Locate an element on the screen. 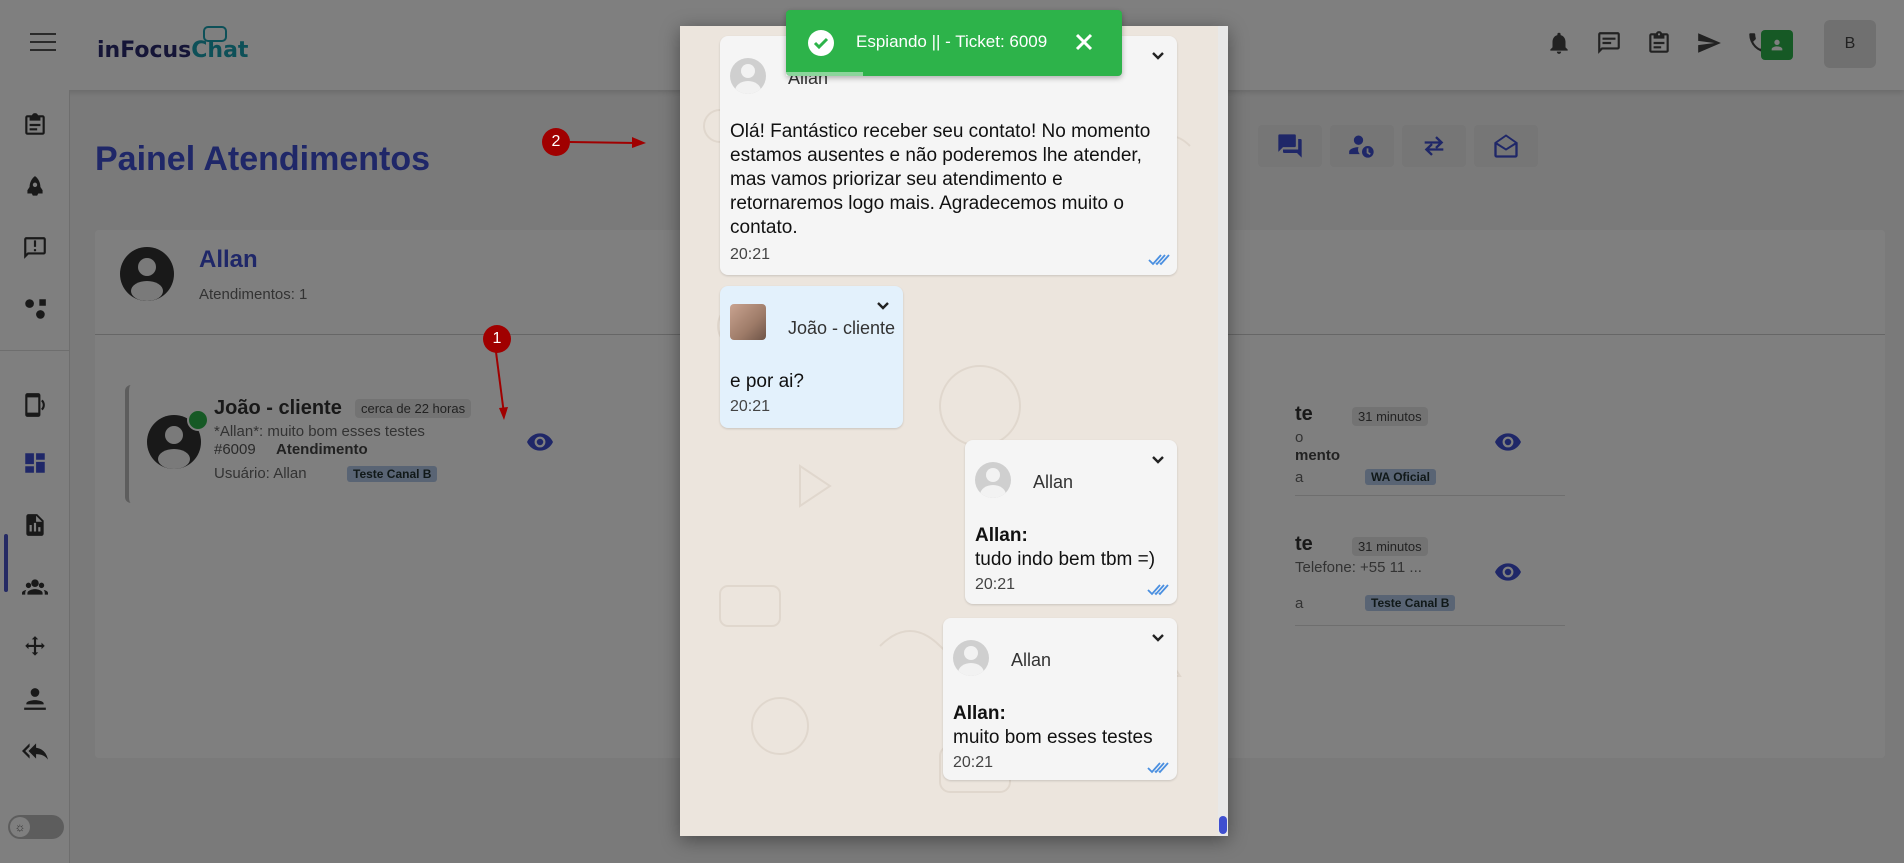 Image resolution: width=1904 pixels, height=863 pixels. message-text: tudo indo bem tbm =) is located at coordinates (1065, 559).